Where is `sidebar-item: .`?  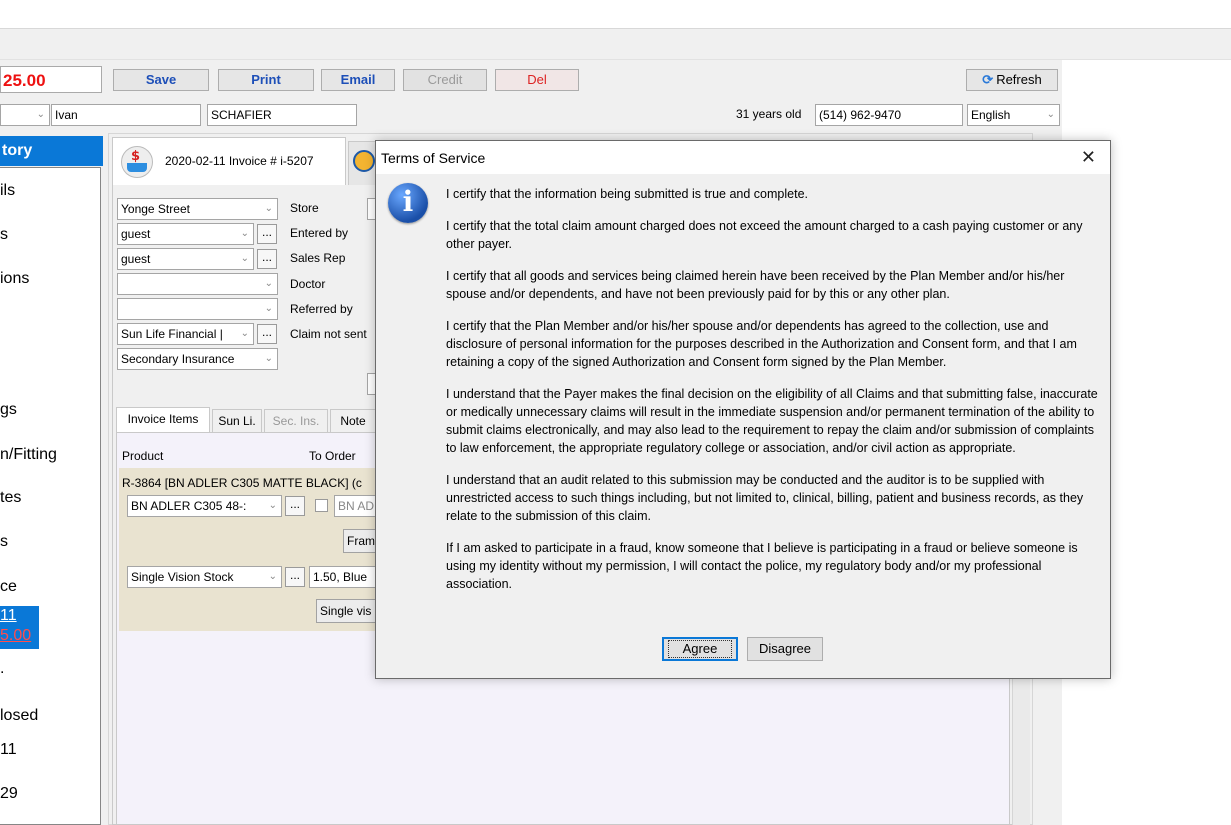 sidebar-item: . is located at coordinates (2, 669).